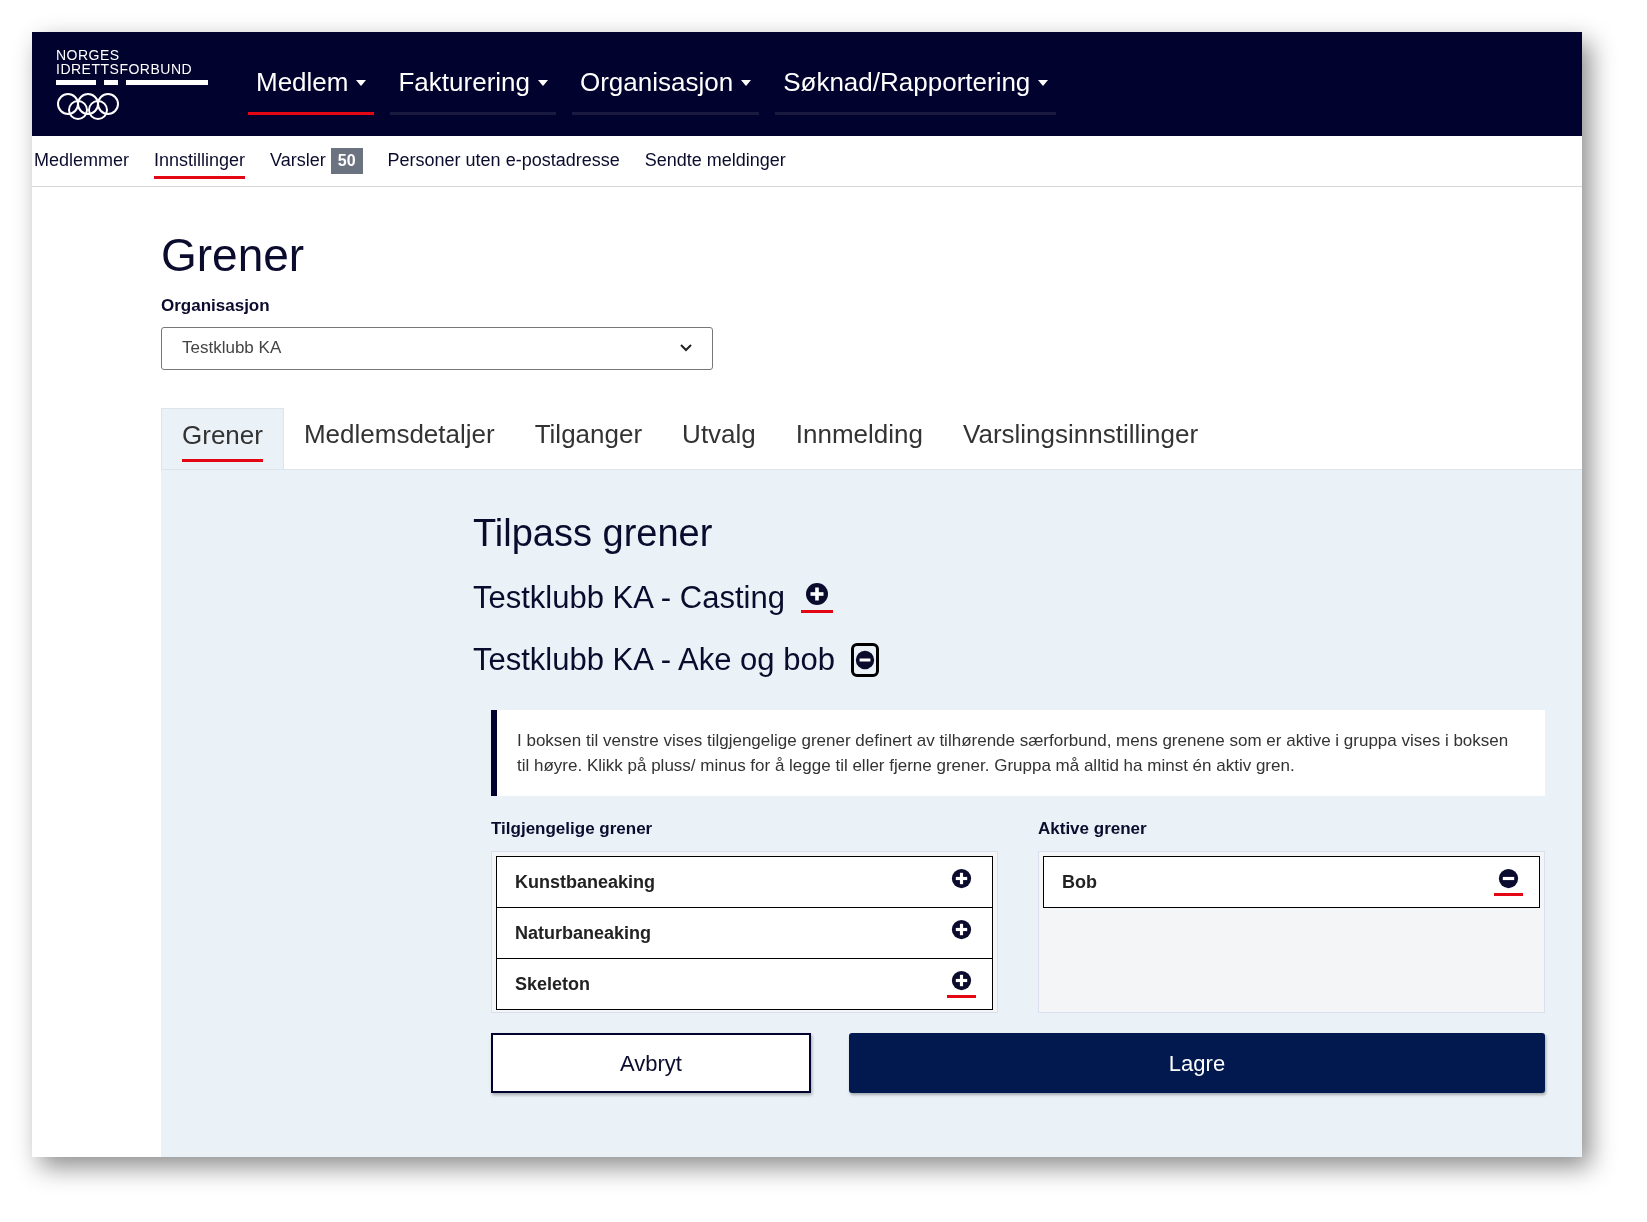 The height and width of the screenshot is (1222, 1647). Describe the element at coordinates (346, 161) in the screenshot. I see `count-badge: 50` at that location.